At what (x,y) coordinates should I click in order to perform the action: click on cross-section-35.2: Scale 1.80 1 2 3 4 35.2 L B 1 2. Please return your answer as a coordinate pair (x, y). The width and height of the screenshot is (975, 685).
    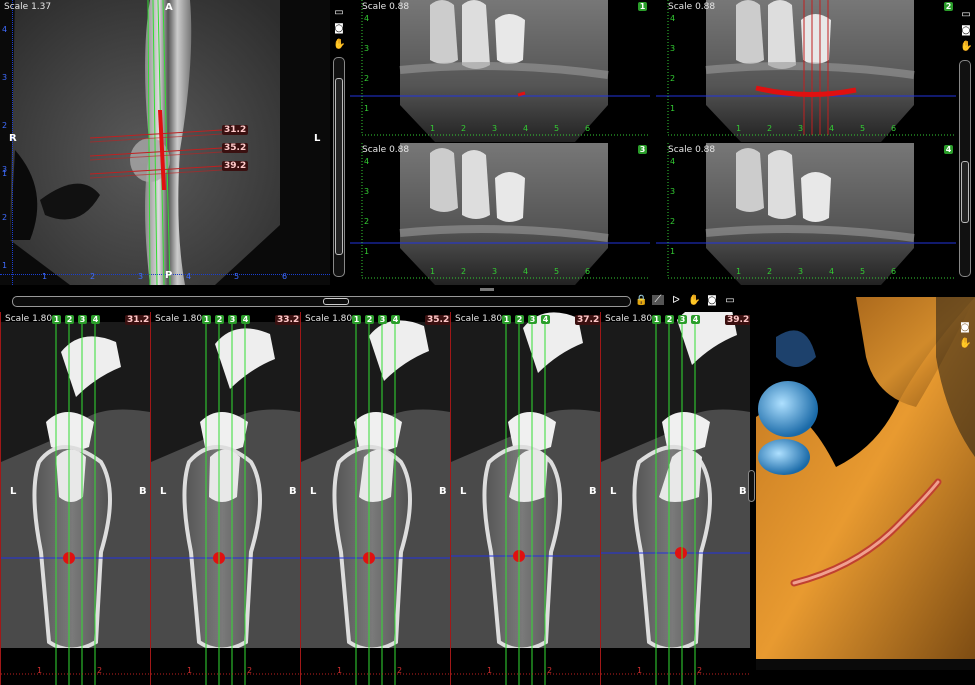
    Looking at the image, I should click on (375, 498).